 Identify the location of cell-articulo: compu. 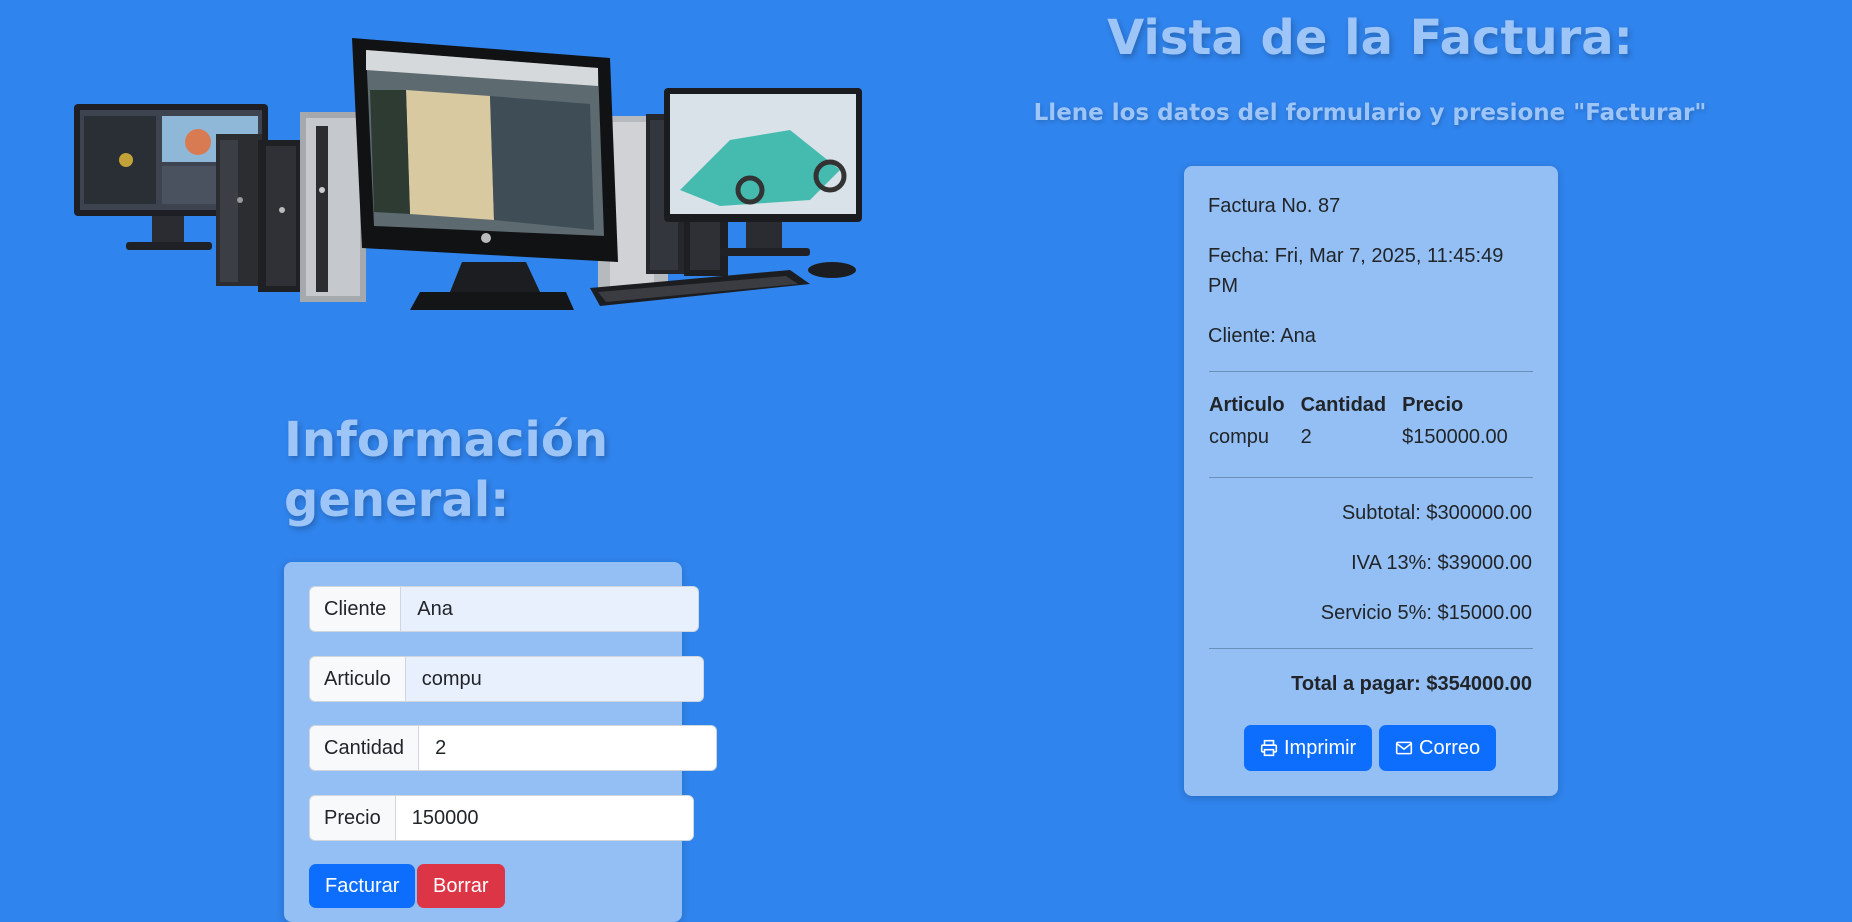
(1239, 436).